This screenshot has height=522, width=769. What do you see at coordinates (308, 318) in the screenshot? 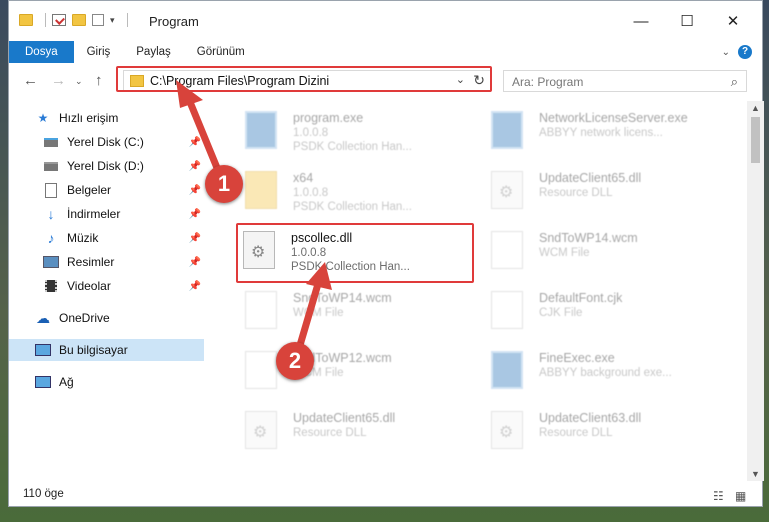
I see `arrow-2-shaft` at bounding box center [308, 318].